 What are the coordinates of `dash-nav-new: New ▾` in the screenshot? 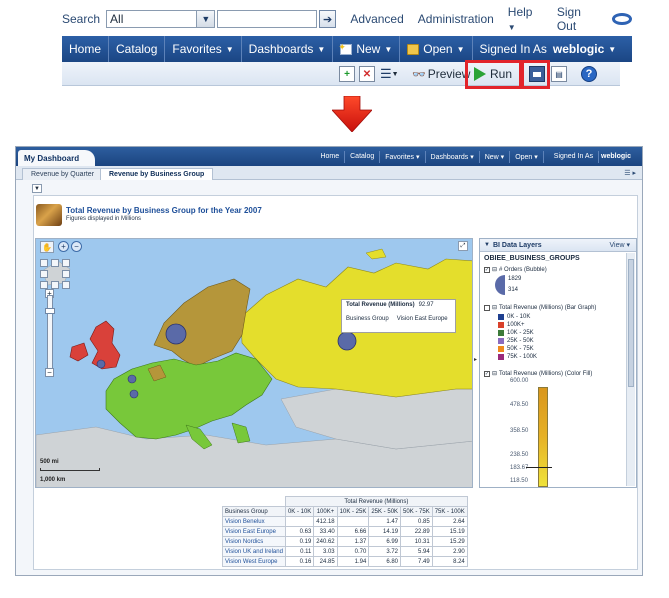 It's located at (495, 156).